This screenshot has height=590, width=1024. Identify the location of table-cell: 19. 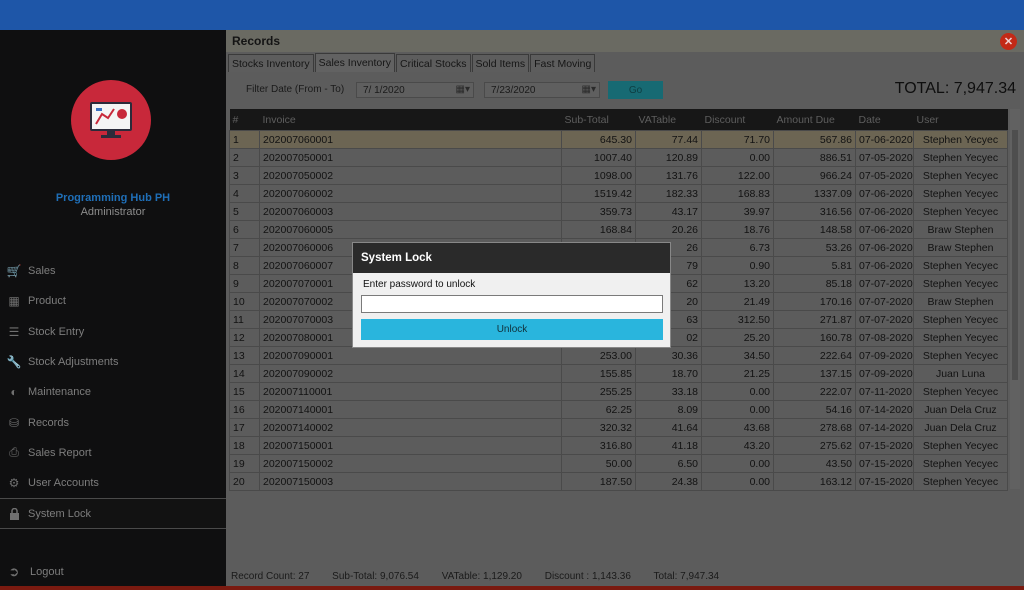
(244, 463).